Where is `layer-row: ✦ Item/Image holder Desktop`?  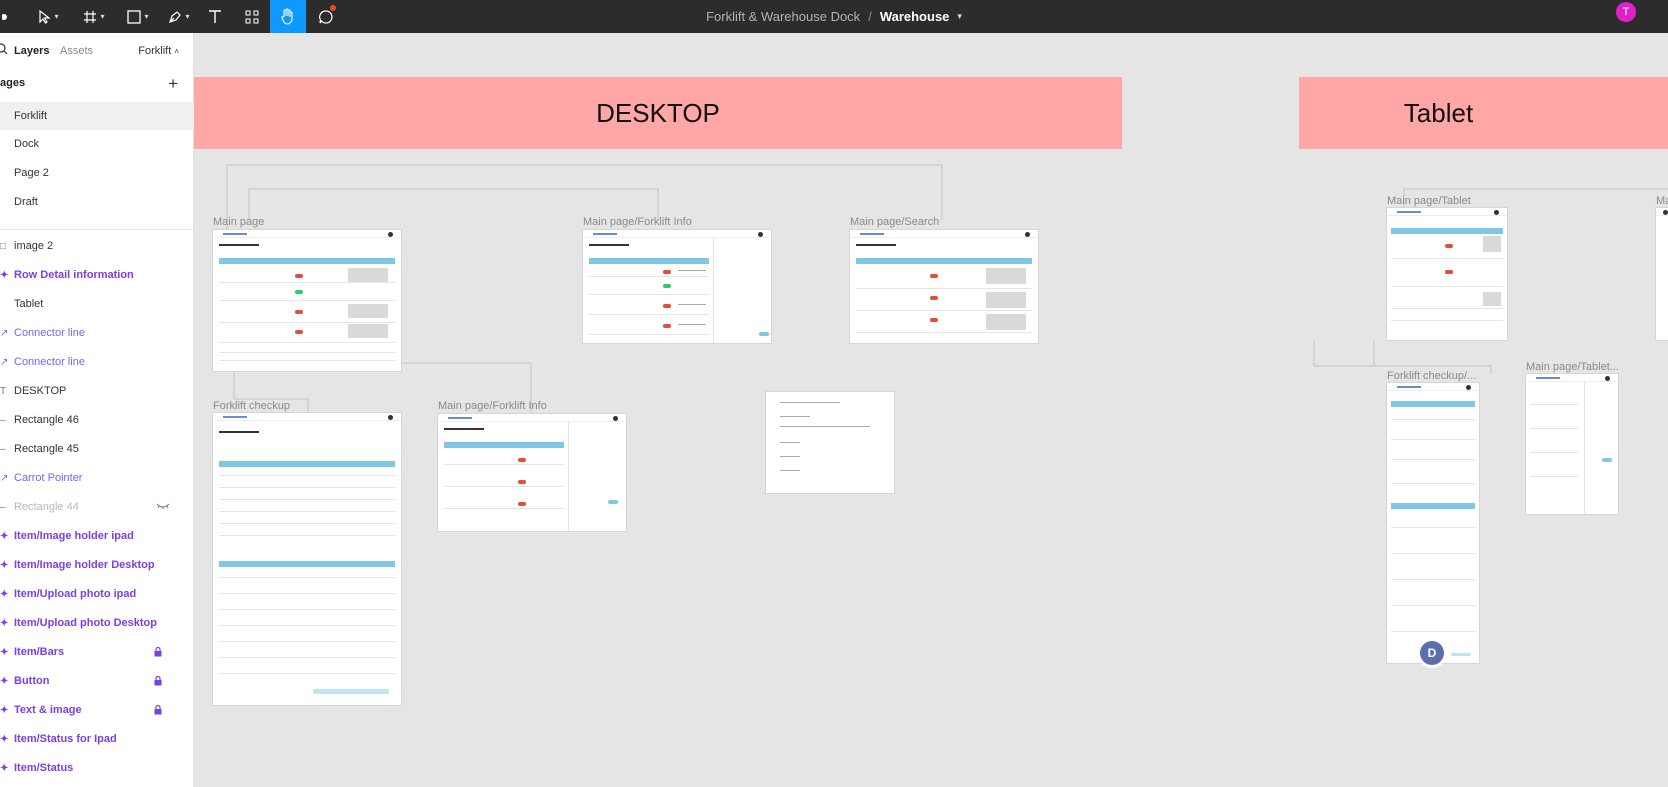
layer-row: ✦ Item/Image holder Desktop is located at coordinates (97, 565).